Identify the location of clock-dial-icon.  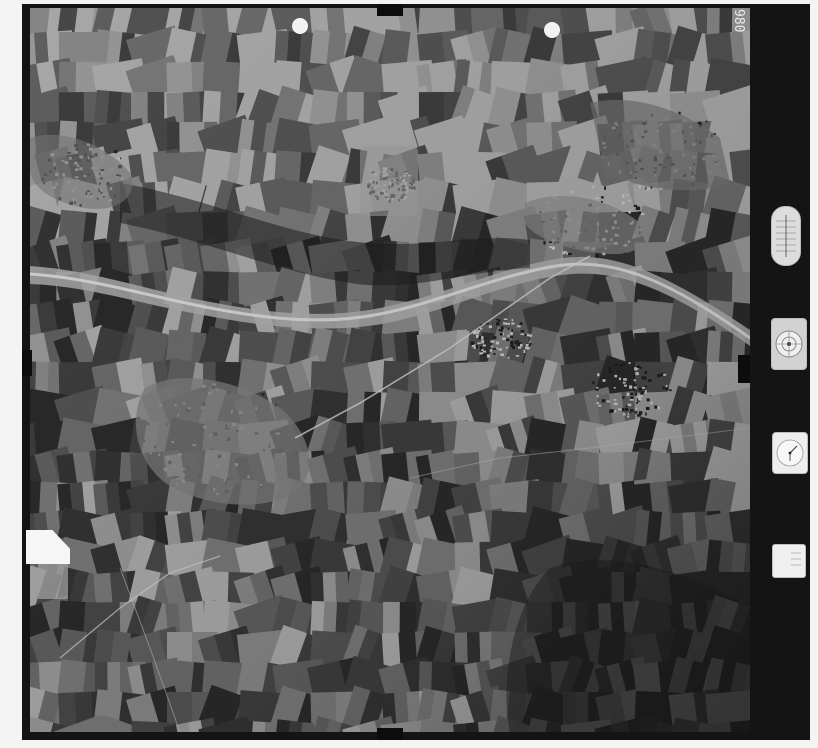
(789, 344).